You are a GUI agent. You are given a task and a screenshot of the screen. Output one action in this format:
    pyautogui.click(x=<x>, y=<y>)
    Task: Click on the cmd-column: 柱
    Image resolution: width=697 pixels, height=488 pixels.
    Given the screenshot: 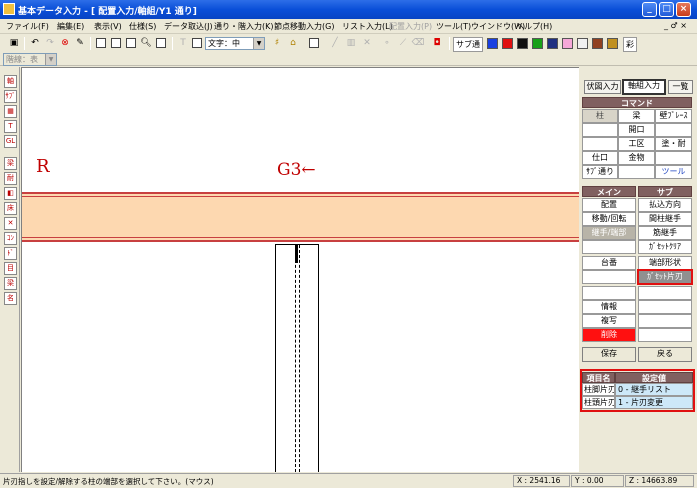 What is the action you would take?
    pyautogui.click(x=600, y=116)
    